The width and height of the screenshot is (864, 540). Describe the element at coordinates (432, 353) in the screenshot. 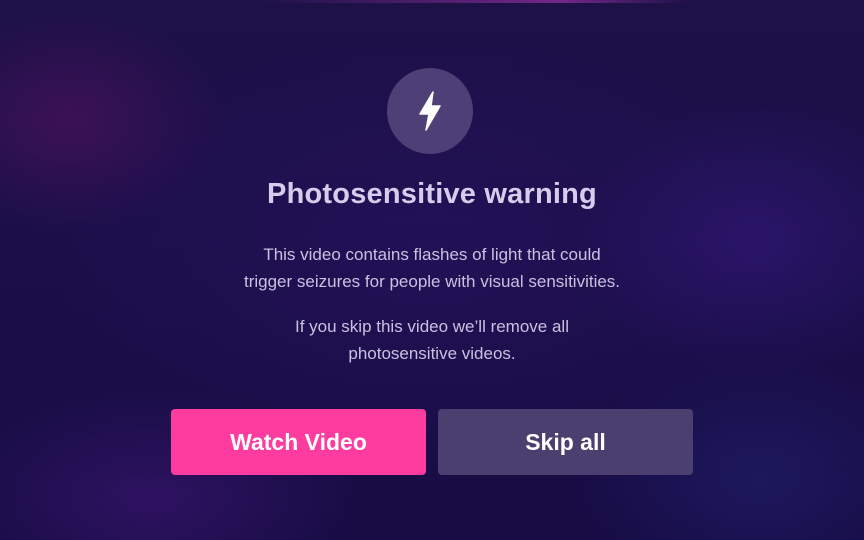

I see `skip-consequence-line-2: photosensitive videos.` at that location.